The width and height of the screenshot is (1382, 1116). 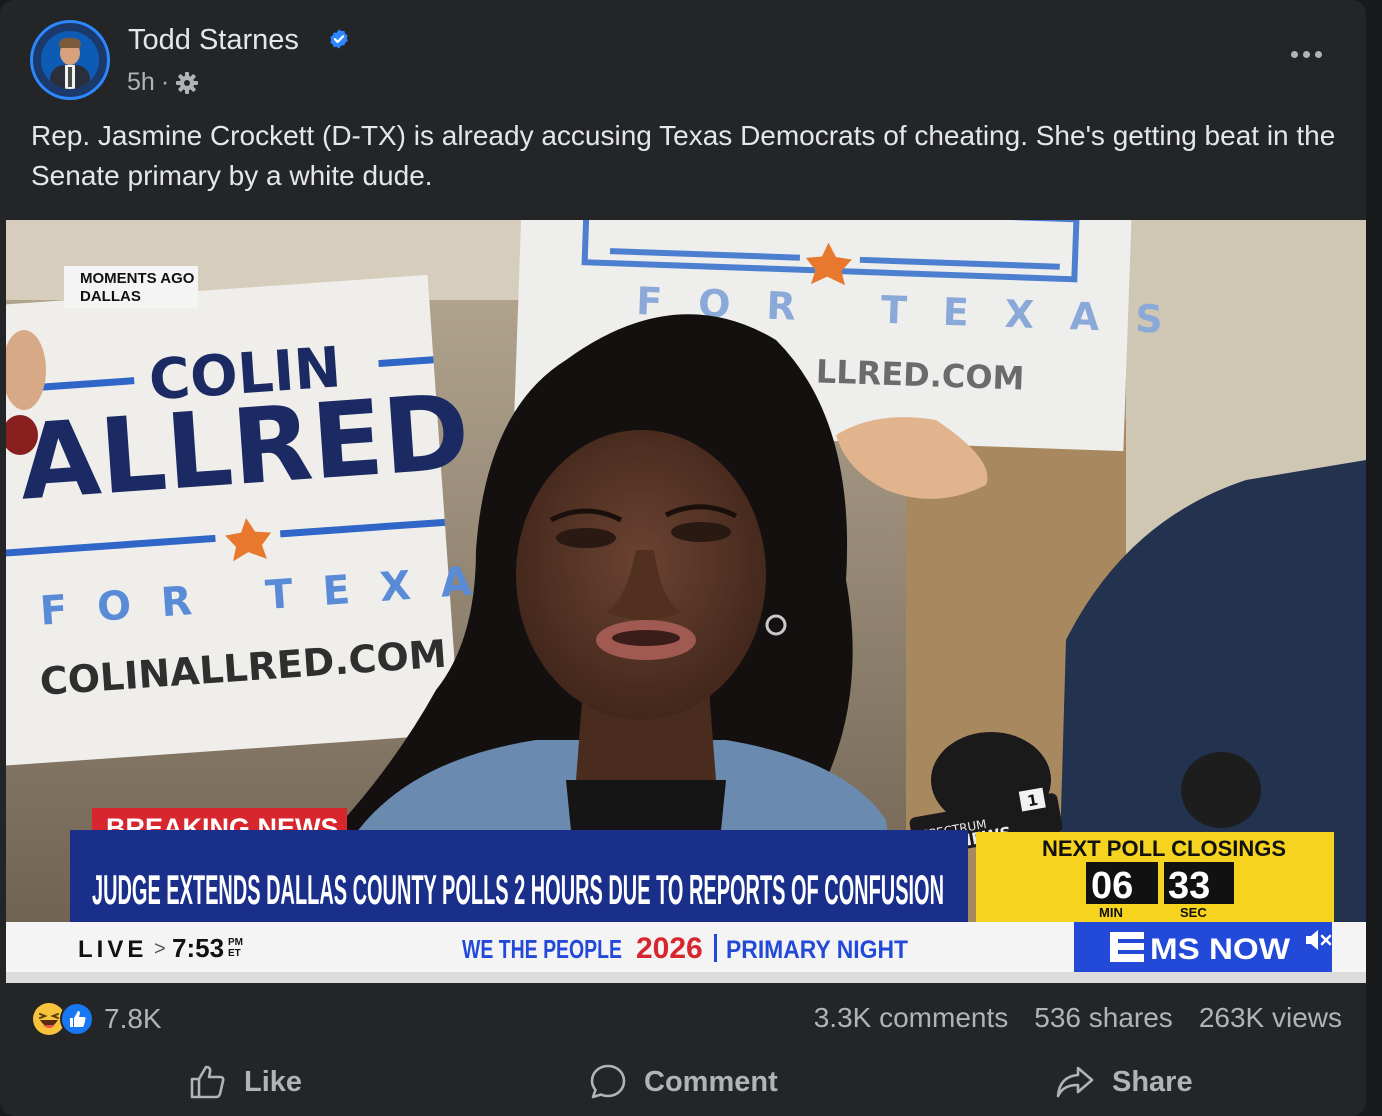 I want to click on author-avatar, so click(x=70, y=60).